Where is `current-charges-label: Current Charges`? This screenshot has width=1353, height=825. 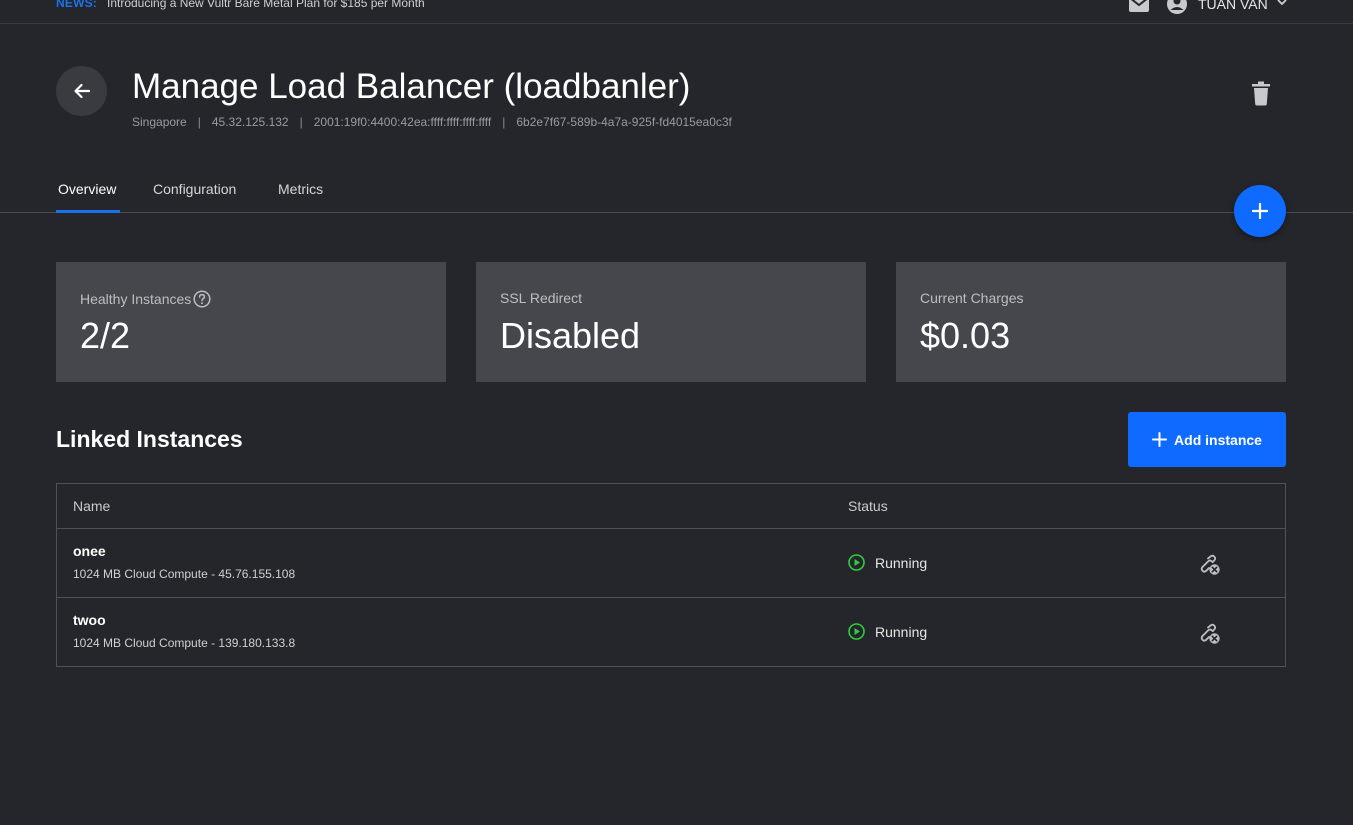 current-charges-label: Current Charges is located at coordinates (972, 298).